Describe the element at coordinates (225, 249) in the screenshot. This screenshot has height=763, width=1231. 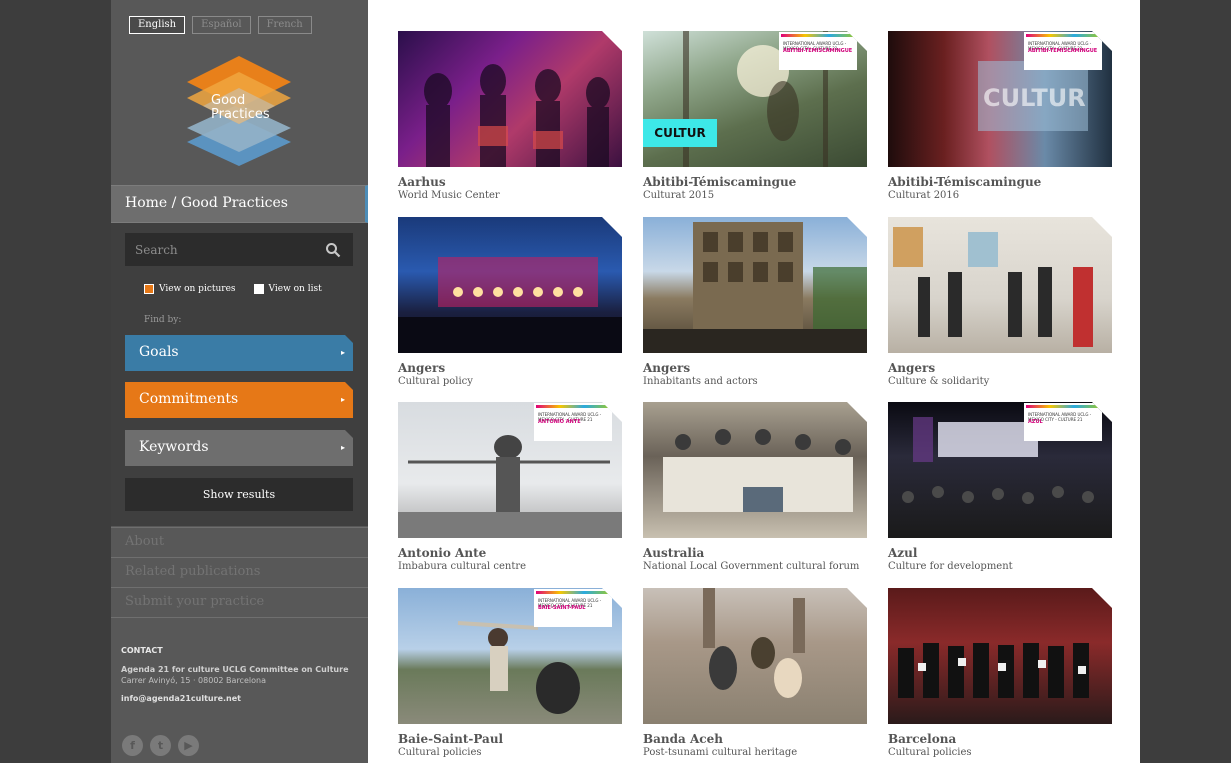
I see `search-input` at that location.